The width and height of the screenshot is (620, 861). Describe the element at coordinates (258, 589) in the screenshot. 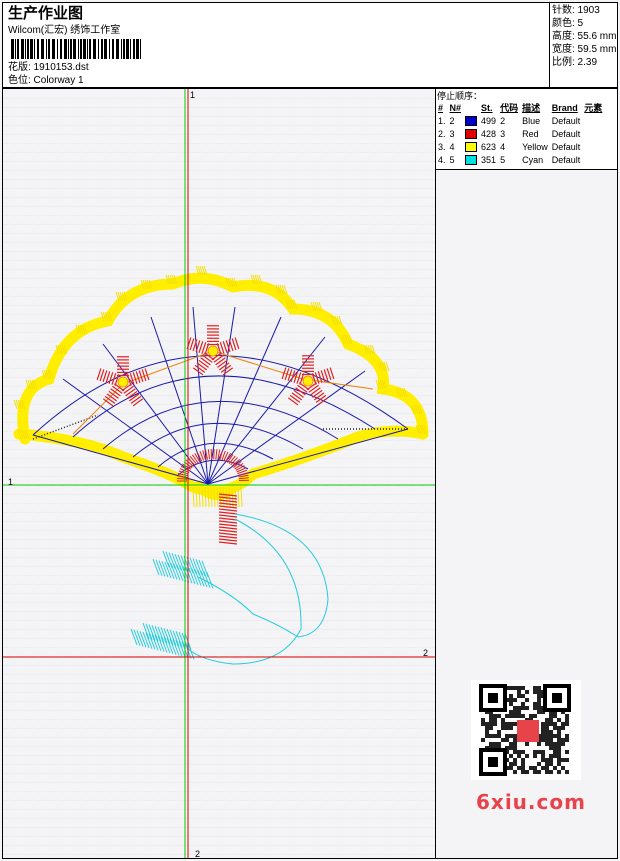

I see `cyan-cord` at that location.